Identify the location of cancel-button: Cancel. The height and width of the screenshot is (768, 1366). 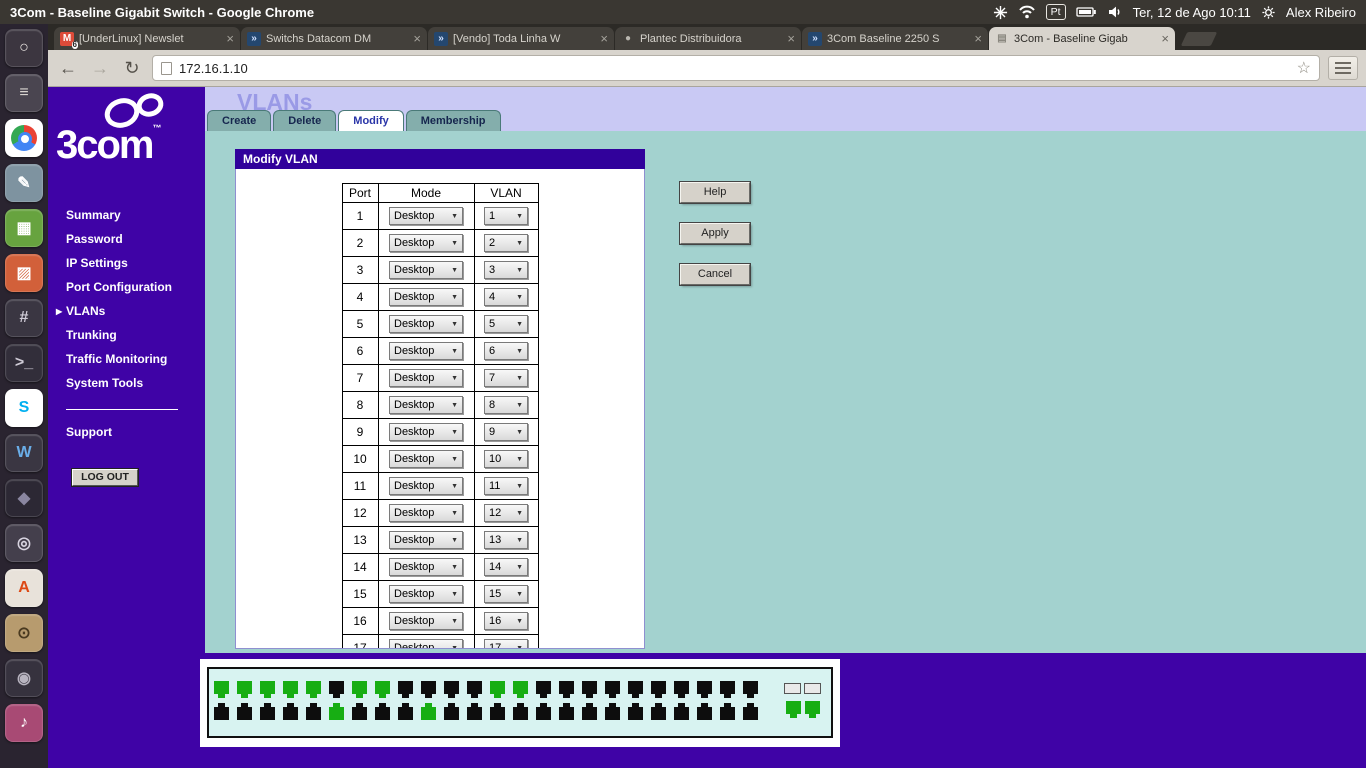
(715, 274).